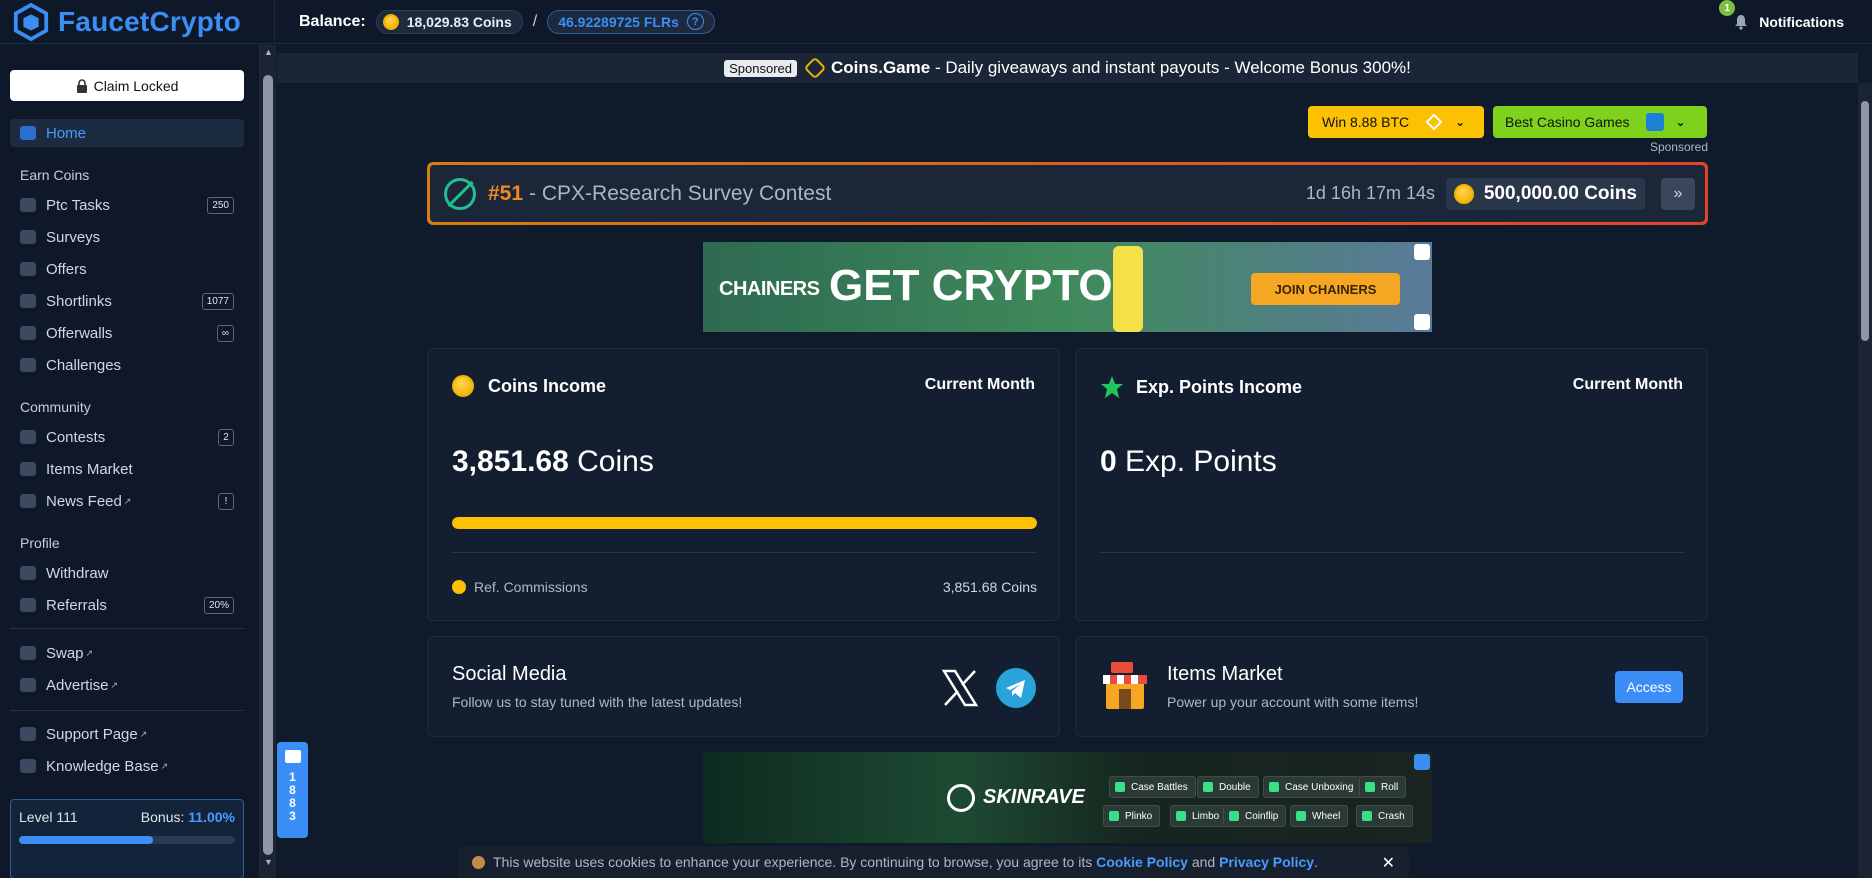 Image resolution: width=1872 pixels, height=878 pixels. I want to click on sidebar-item-label: Swap, so click(65, 653).